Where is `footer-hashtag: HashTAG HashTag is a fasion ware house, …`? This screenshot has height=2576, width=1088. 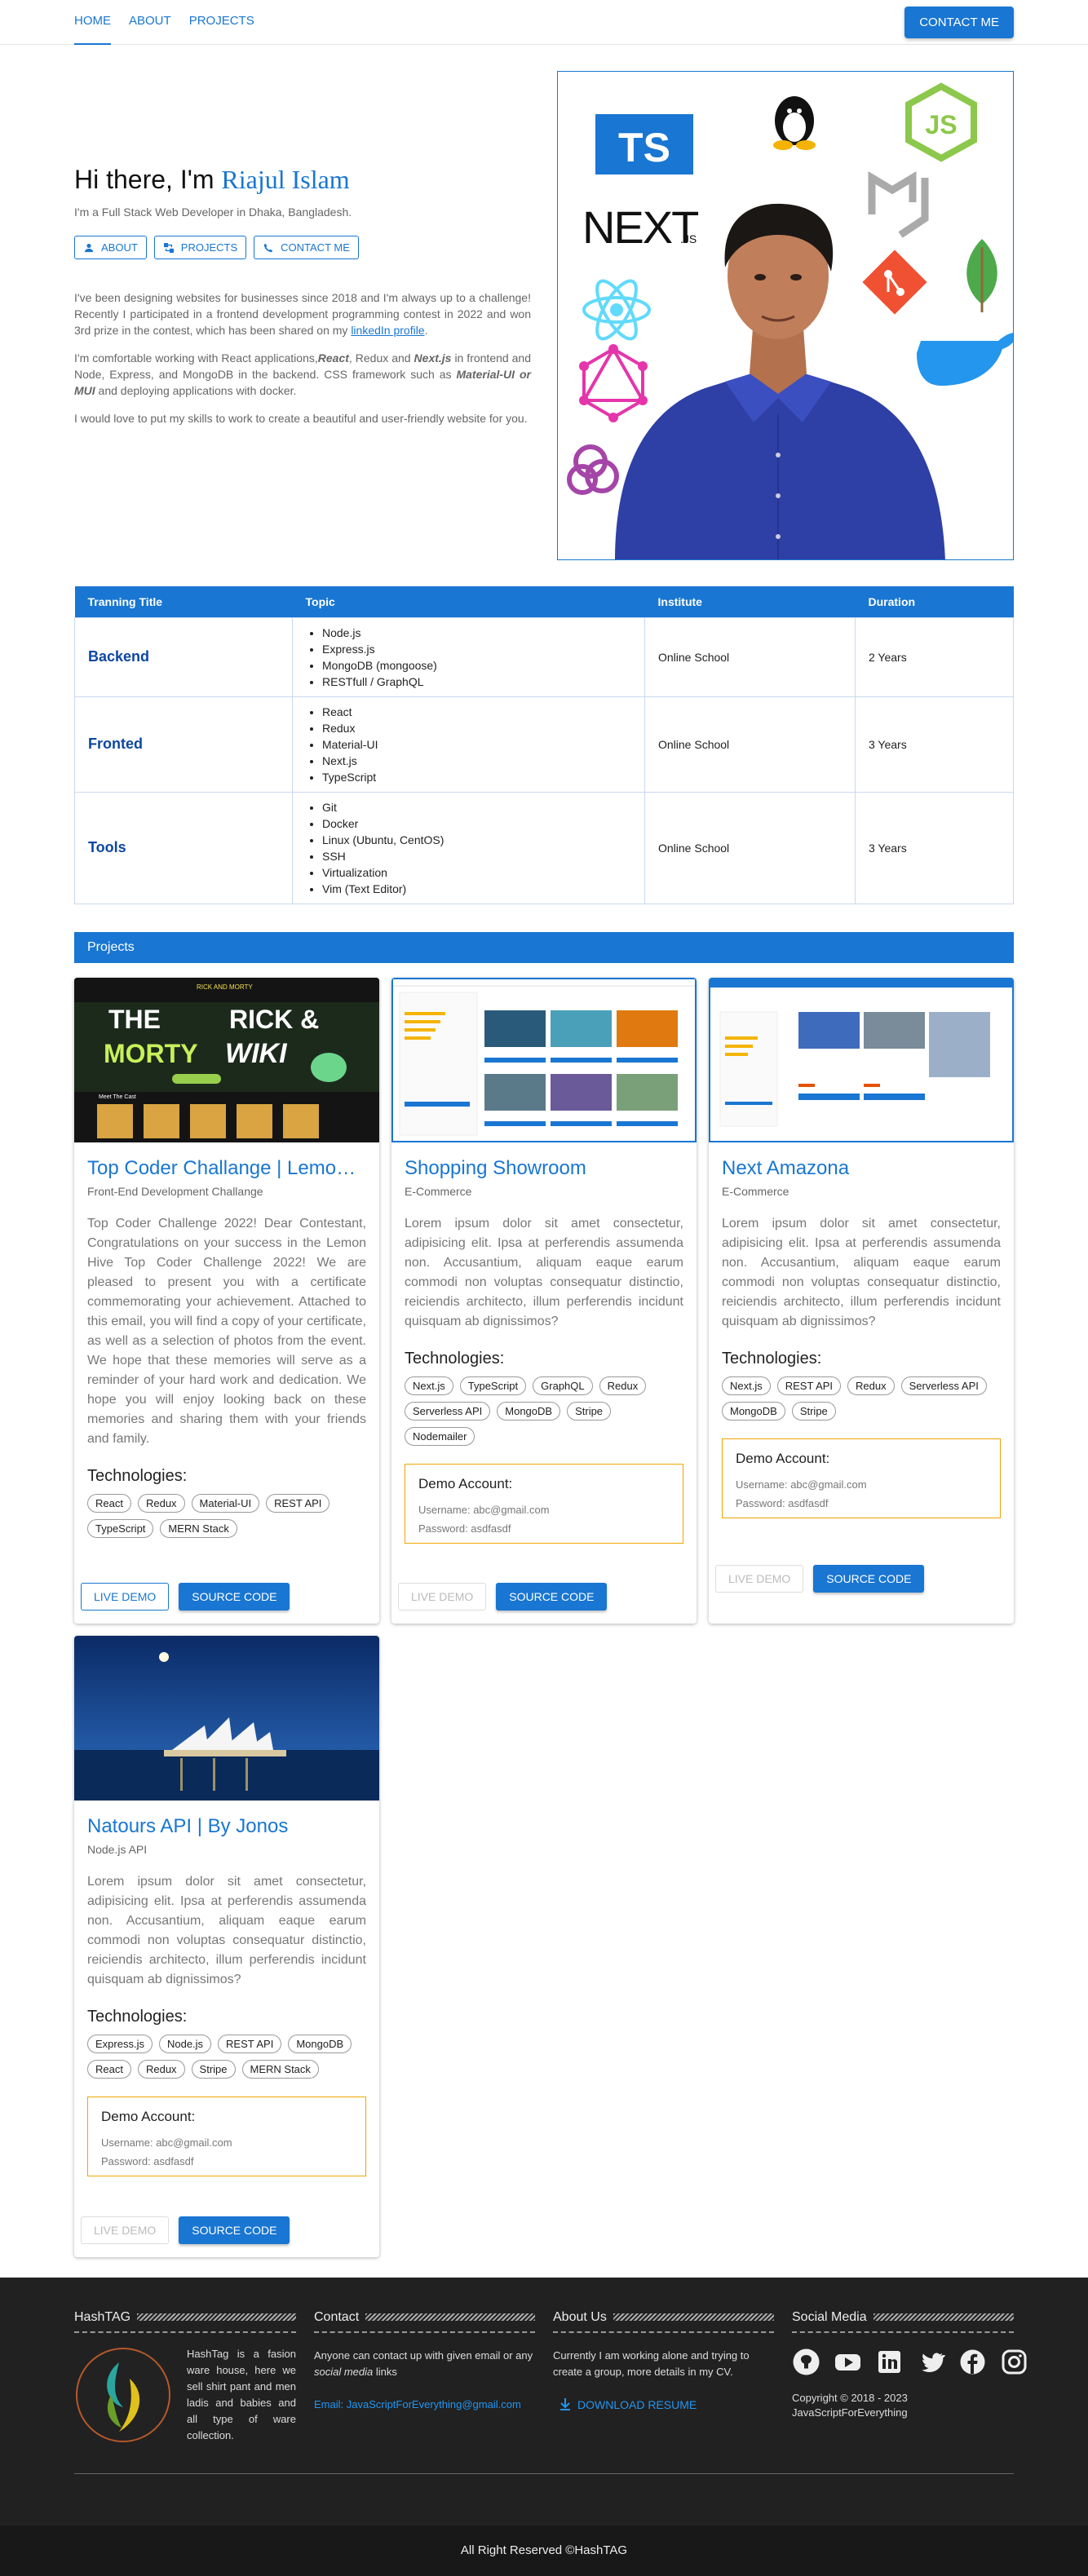 footer-hashtag: HashTAG HashTag is a fasion ware house, … is located at coordinates (185, 2377).